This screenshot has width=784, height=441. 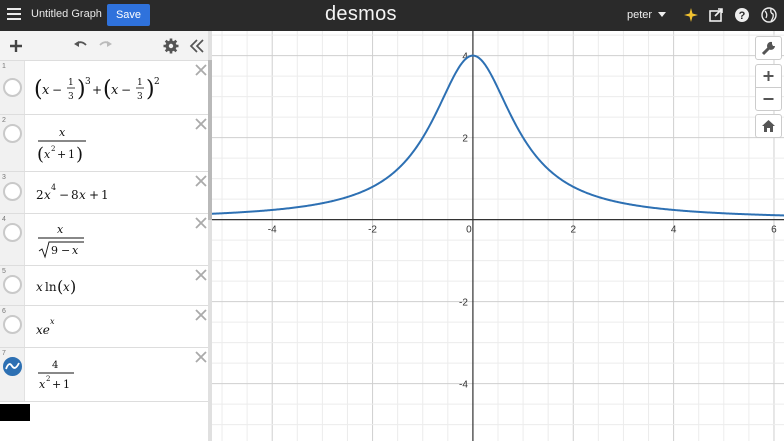 What do you see at coordinates (272, 230) in the screenshot?
I see `x-tick-label: -4` at bounding box center [272, 230].